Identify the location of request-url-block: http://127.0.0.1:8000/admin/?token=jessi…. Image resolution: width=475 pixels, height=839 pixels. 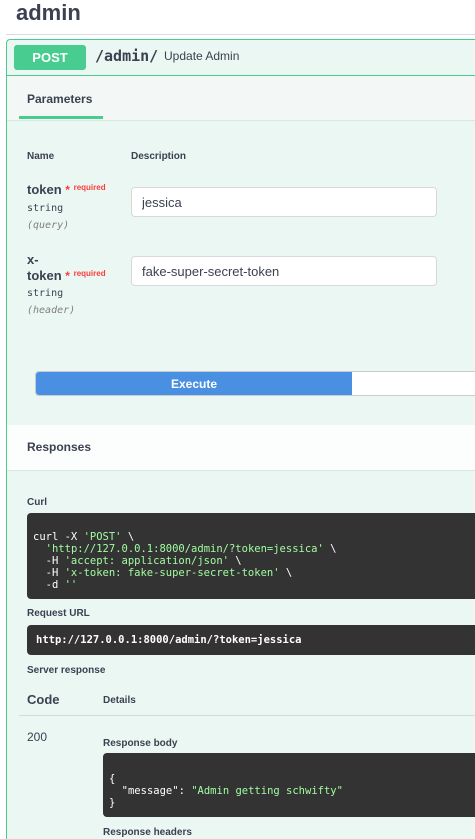
(251, 640).